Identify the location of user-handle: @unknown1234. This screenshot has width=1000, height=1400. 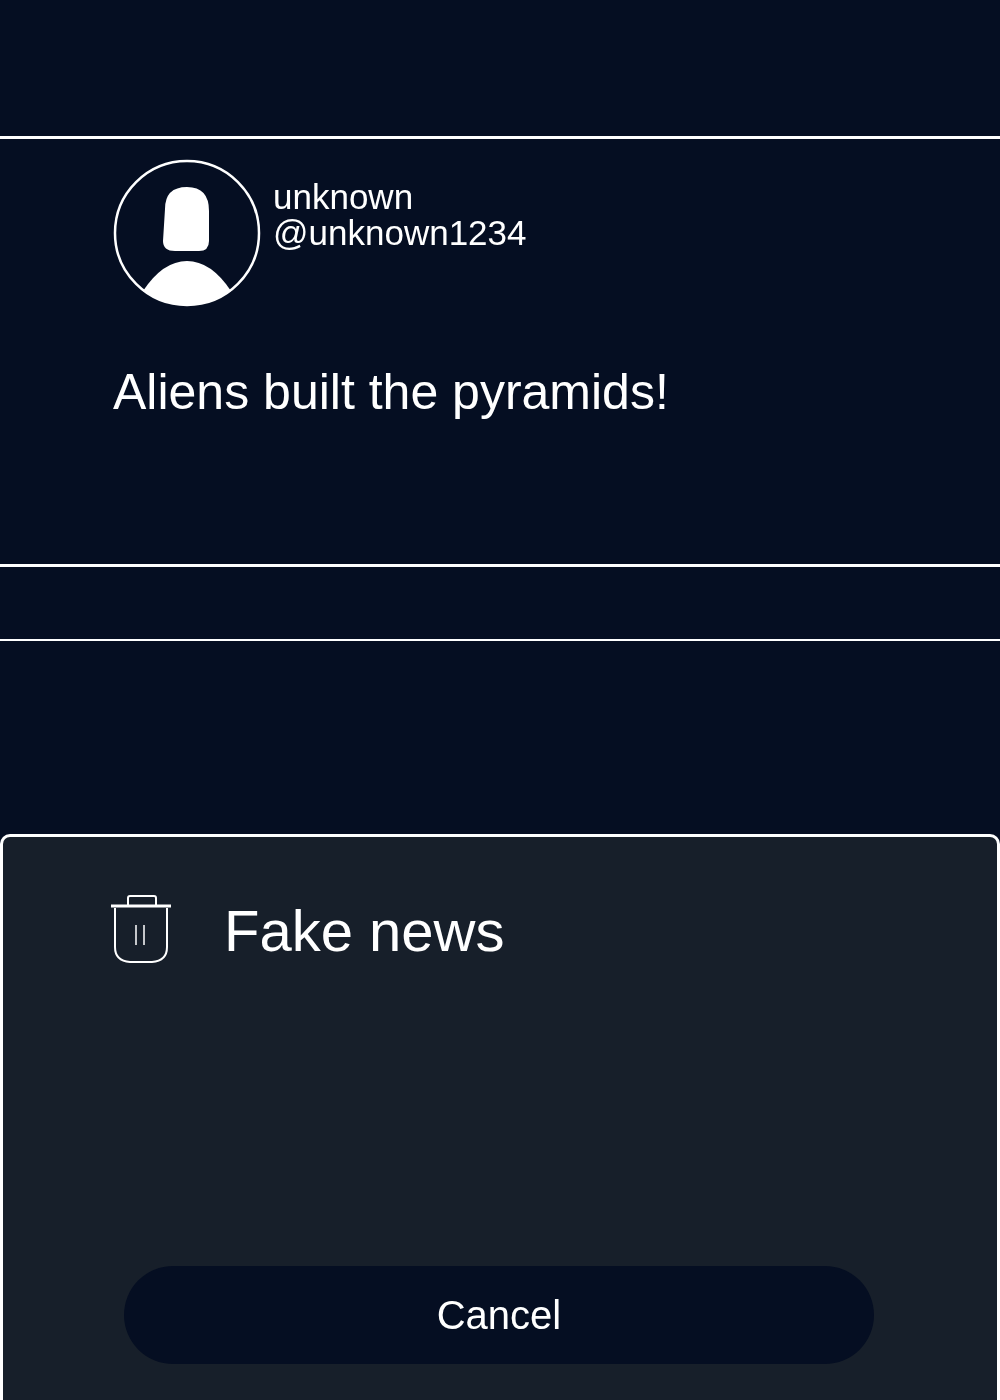
(400, 233).